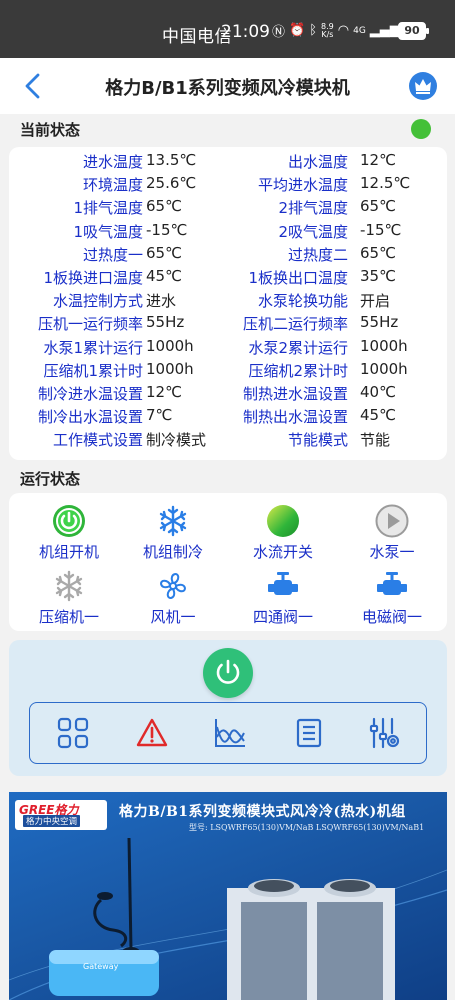 Image resolution: width=455 pixels, height=1000 pixels. I want to click on wifi-icon: ◠, so click(343, 30).